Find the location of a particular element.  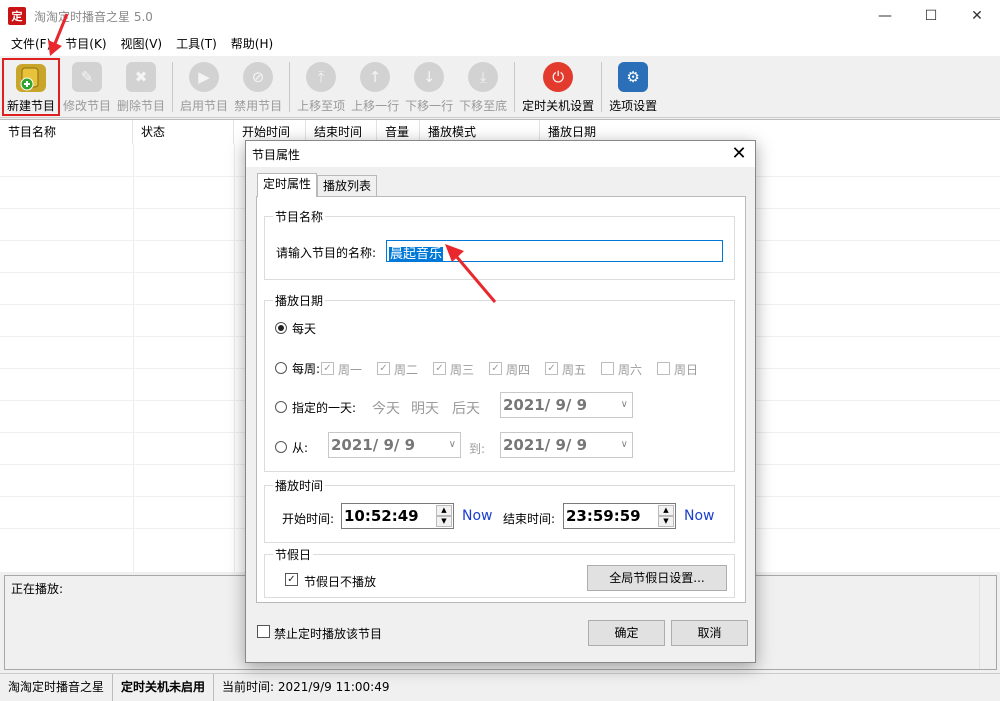

disable-icon: ⊘ is located at coordinates (258, 77).